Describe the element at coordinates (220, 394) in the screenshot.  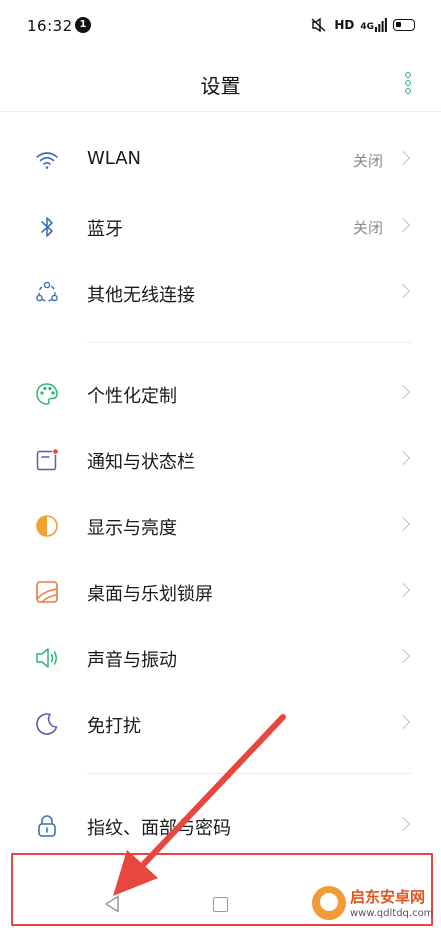
I see `settings-item-personalization: 个性化定制` at that location.